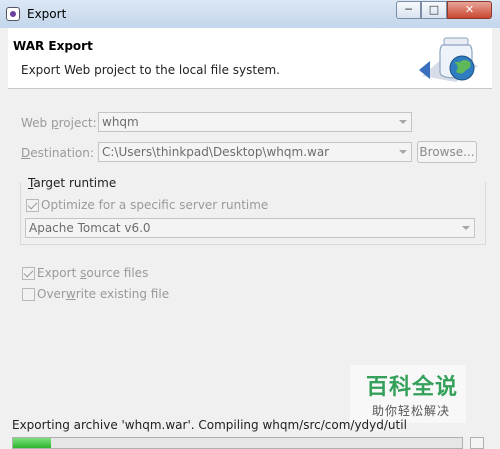  Describe the element at coordinates (28, 273) in the screenshot. I see `export-source-checkbox` at that location.